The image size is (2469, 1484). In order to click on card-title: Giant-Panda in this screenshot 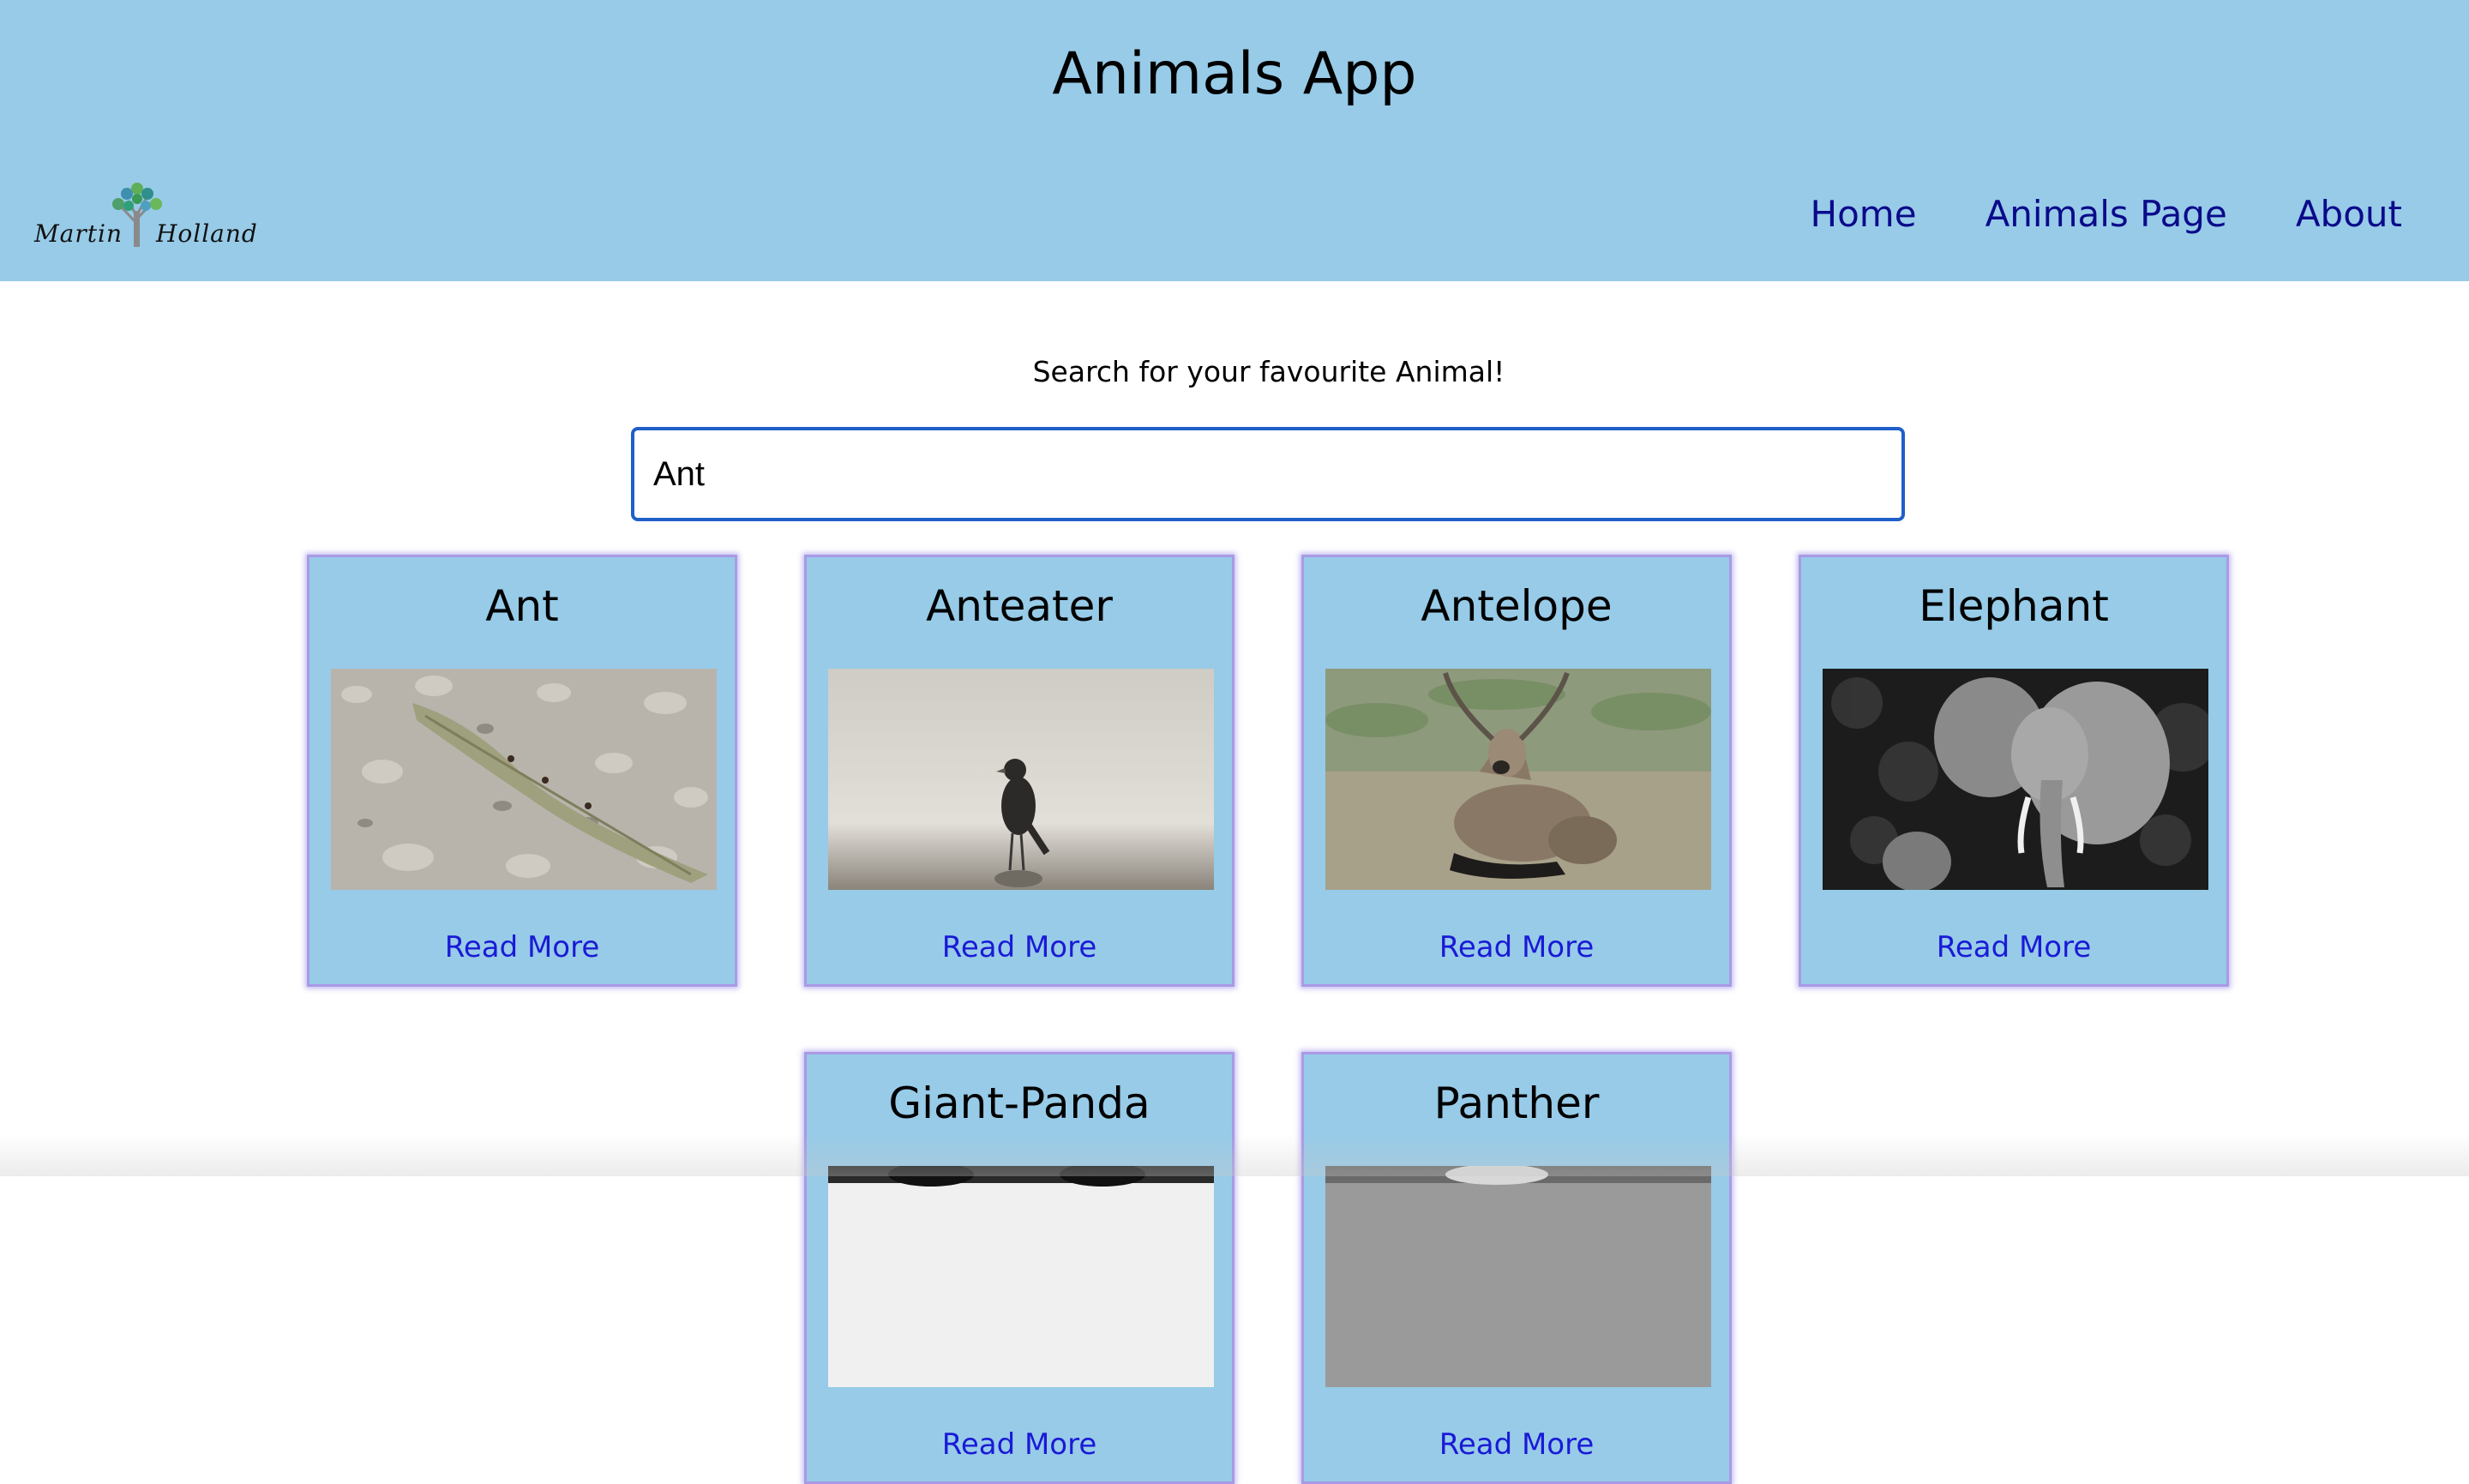, I will do `click(1019, 1103)`.